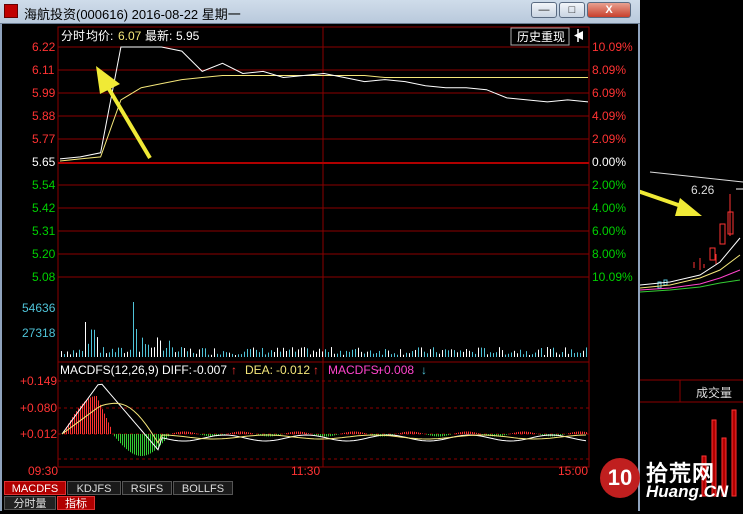  I want to click on minimize-button: —, so click(544, 10).